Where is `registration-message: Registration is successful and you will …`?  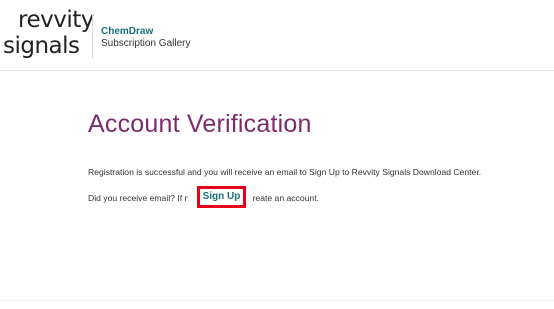 registration-message: Registration is successful and you will … is located at coordinates (285, 172).